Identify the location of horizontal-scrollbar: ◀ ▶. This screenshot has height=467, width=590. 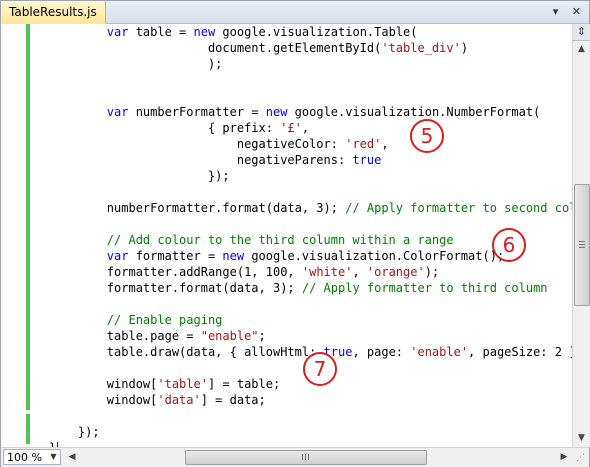
(318, 457).